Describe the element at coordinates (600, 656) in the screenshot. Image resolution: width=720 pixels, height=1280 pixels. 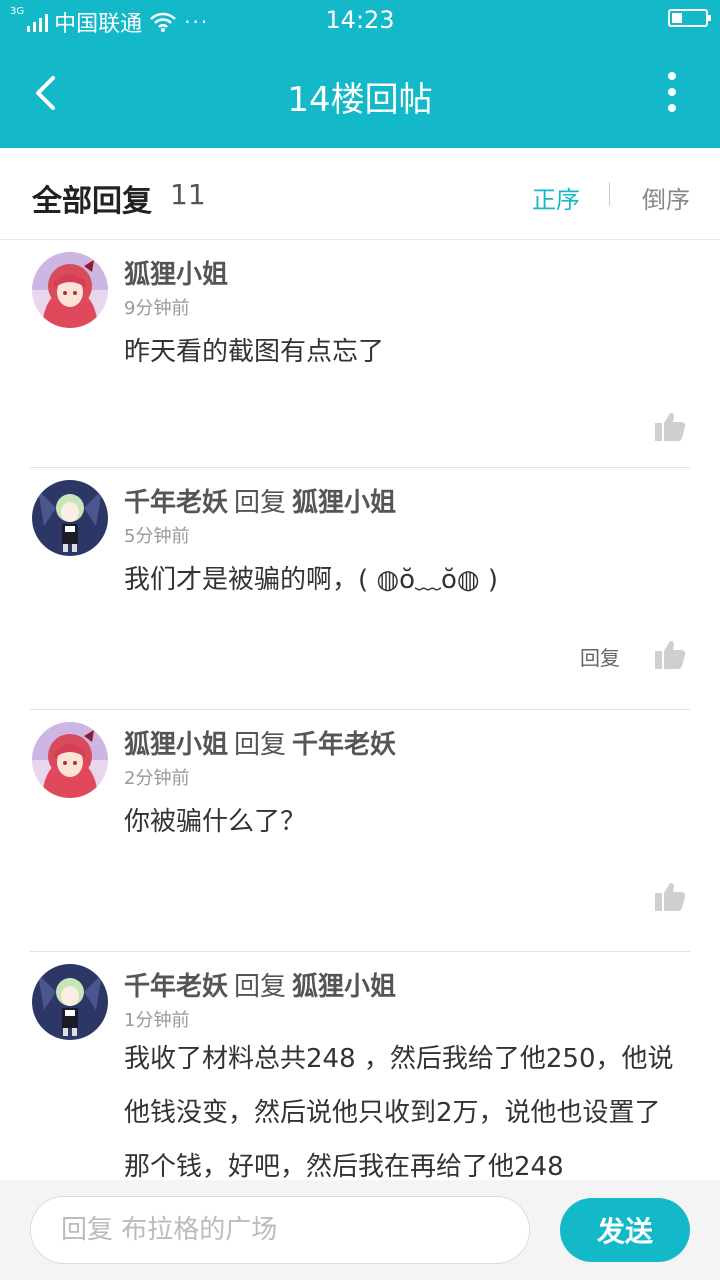
I see `reply-button: 回复` at that location.